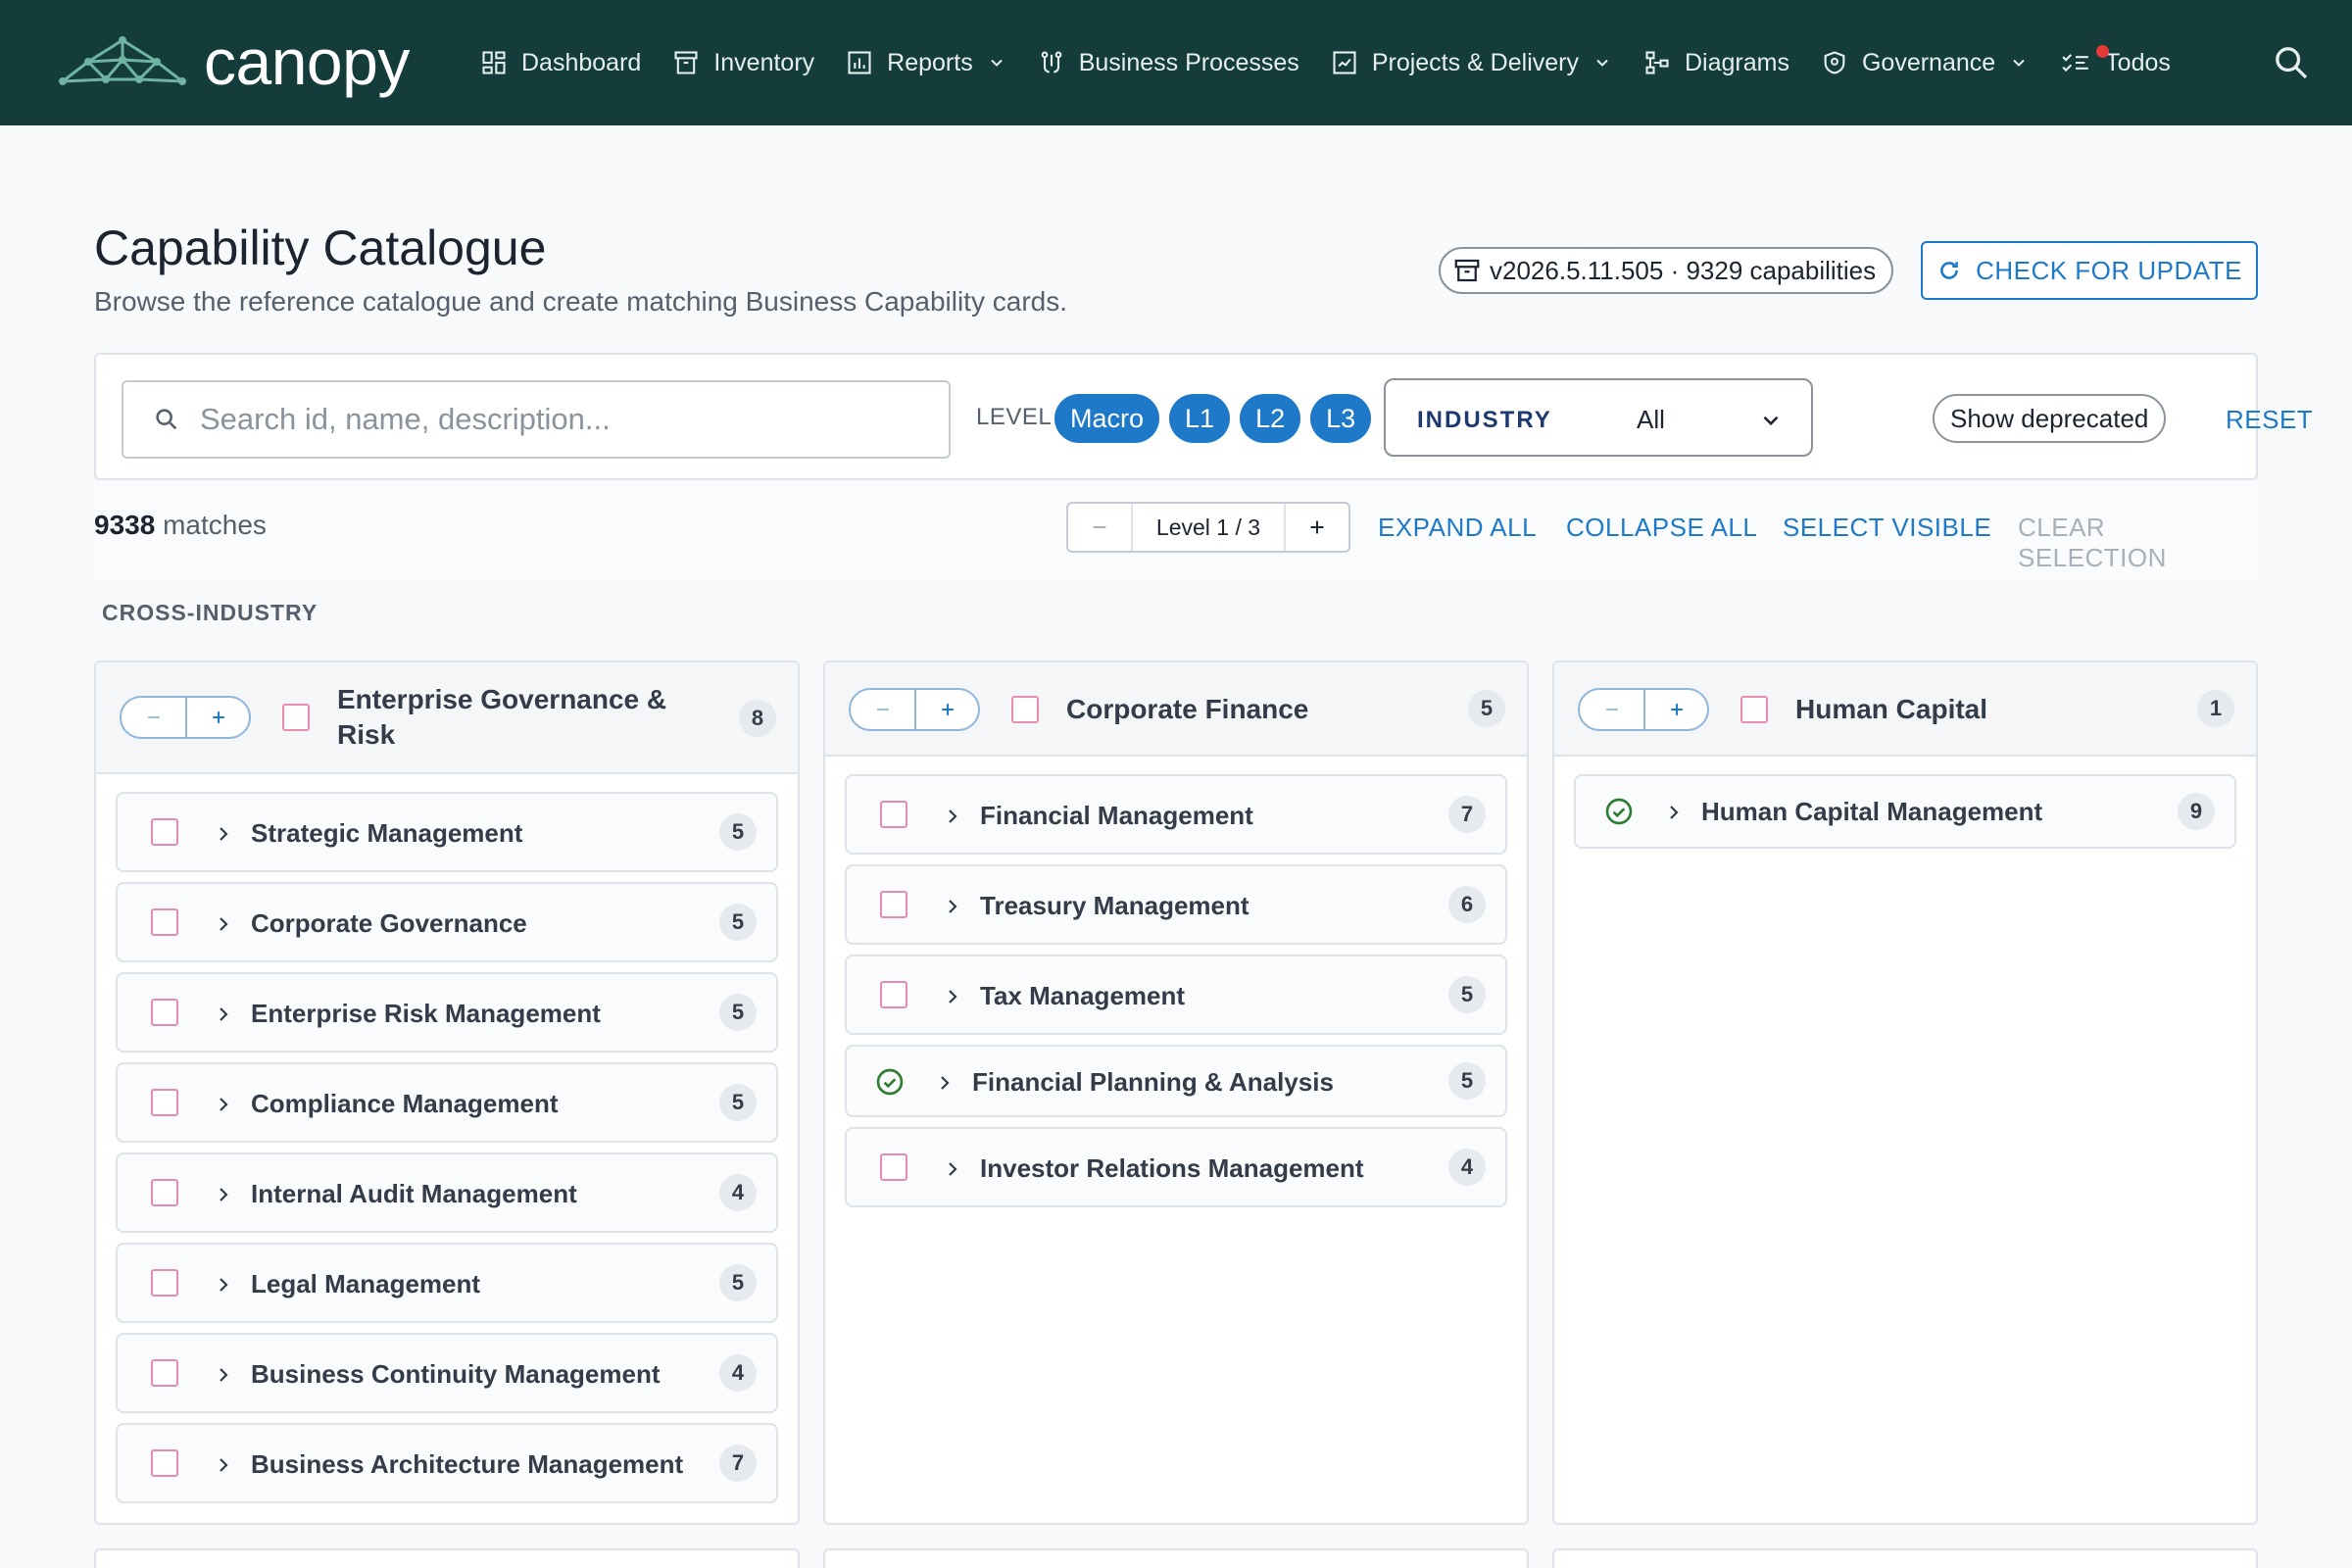 This screenshot has height=1568, width=2352. What do you see at coordinates (1176, 904) in the screenshot?
I see `capability-row: Treasury Management 6` at bounding box center [1176, 904].